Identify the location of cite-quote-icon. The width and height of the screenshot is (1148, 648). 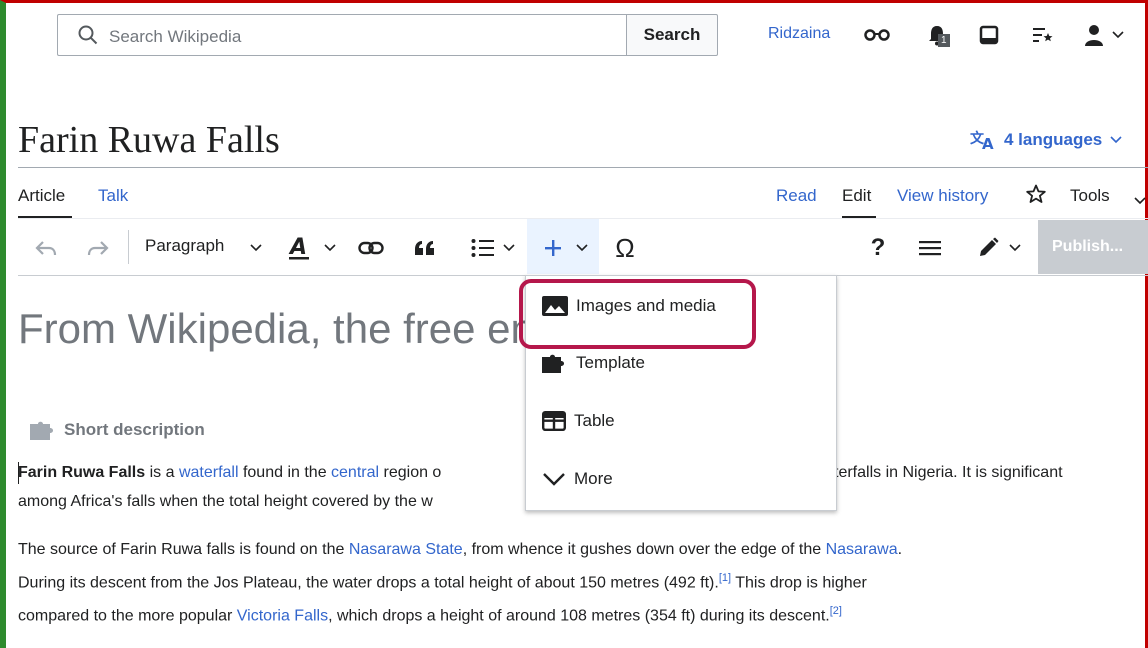
(425, 248).